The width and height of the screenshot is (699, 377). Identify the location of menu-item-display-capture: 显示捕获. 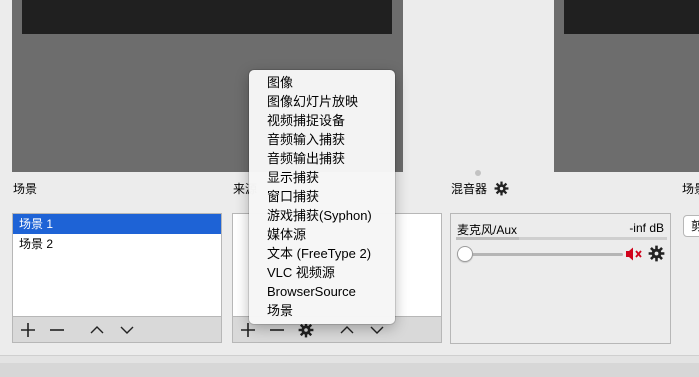
(322, 177).